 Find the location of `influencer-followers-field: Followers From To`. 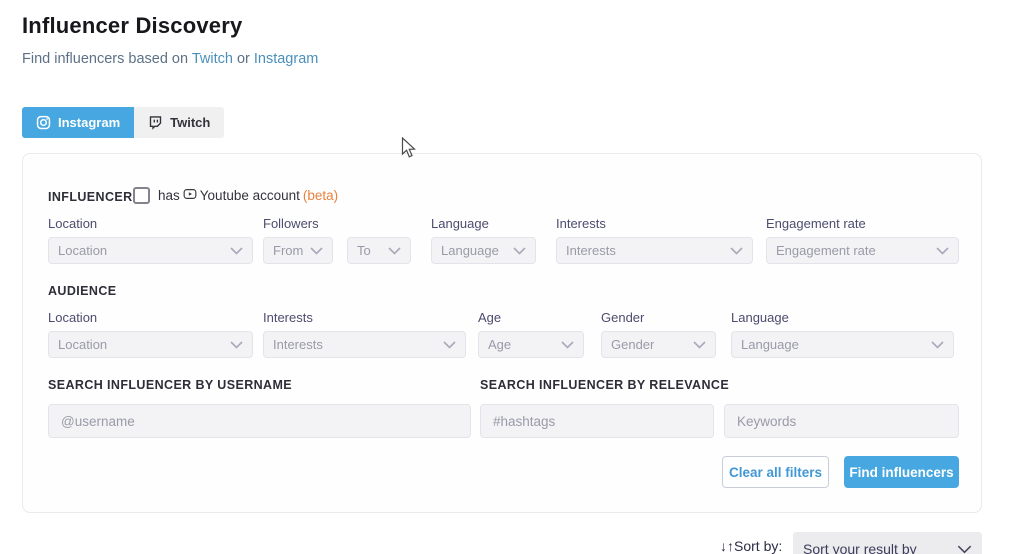

influencer-followers-field: Followers From To is located at coordinates (337, 240).